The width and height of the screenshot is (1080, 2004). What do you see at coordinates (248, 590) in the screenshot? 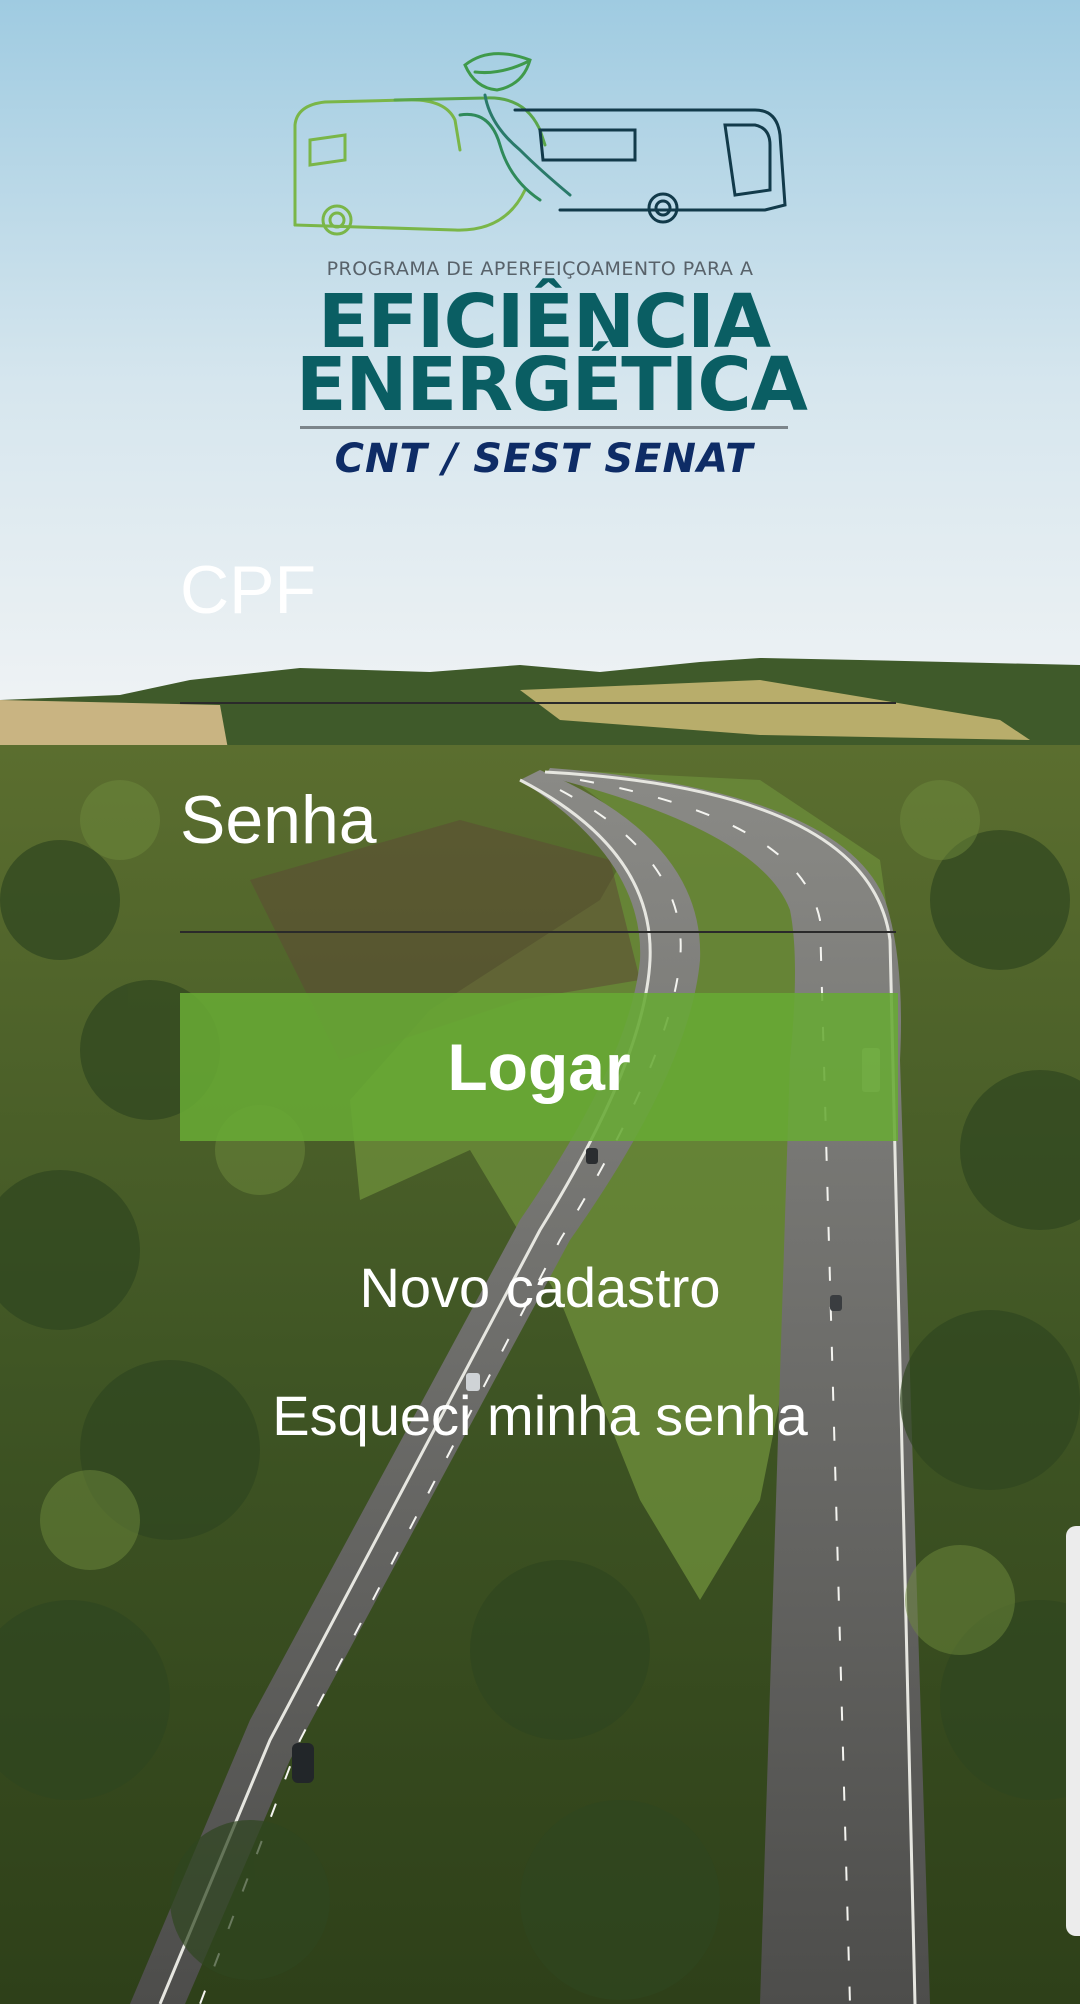
I see `cpf-field-label: CPF` at bounding box center [248, 590].